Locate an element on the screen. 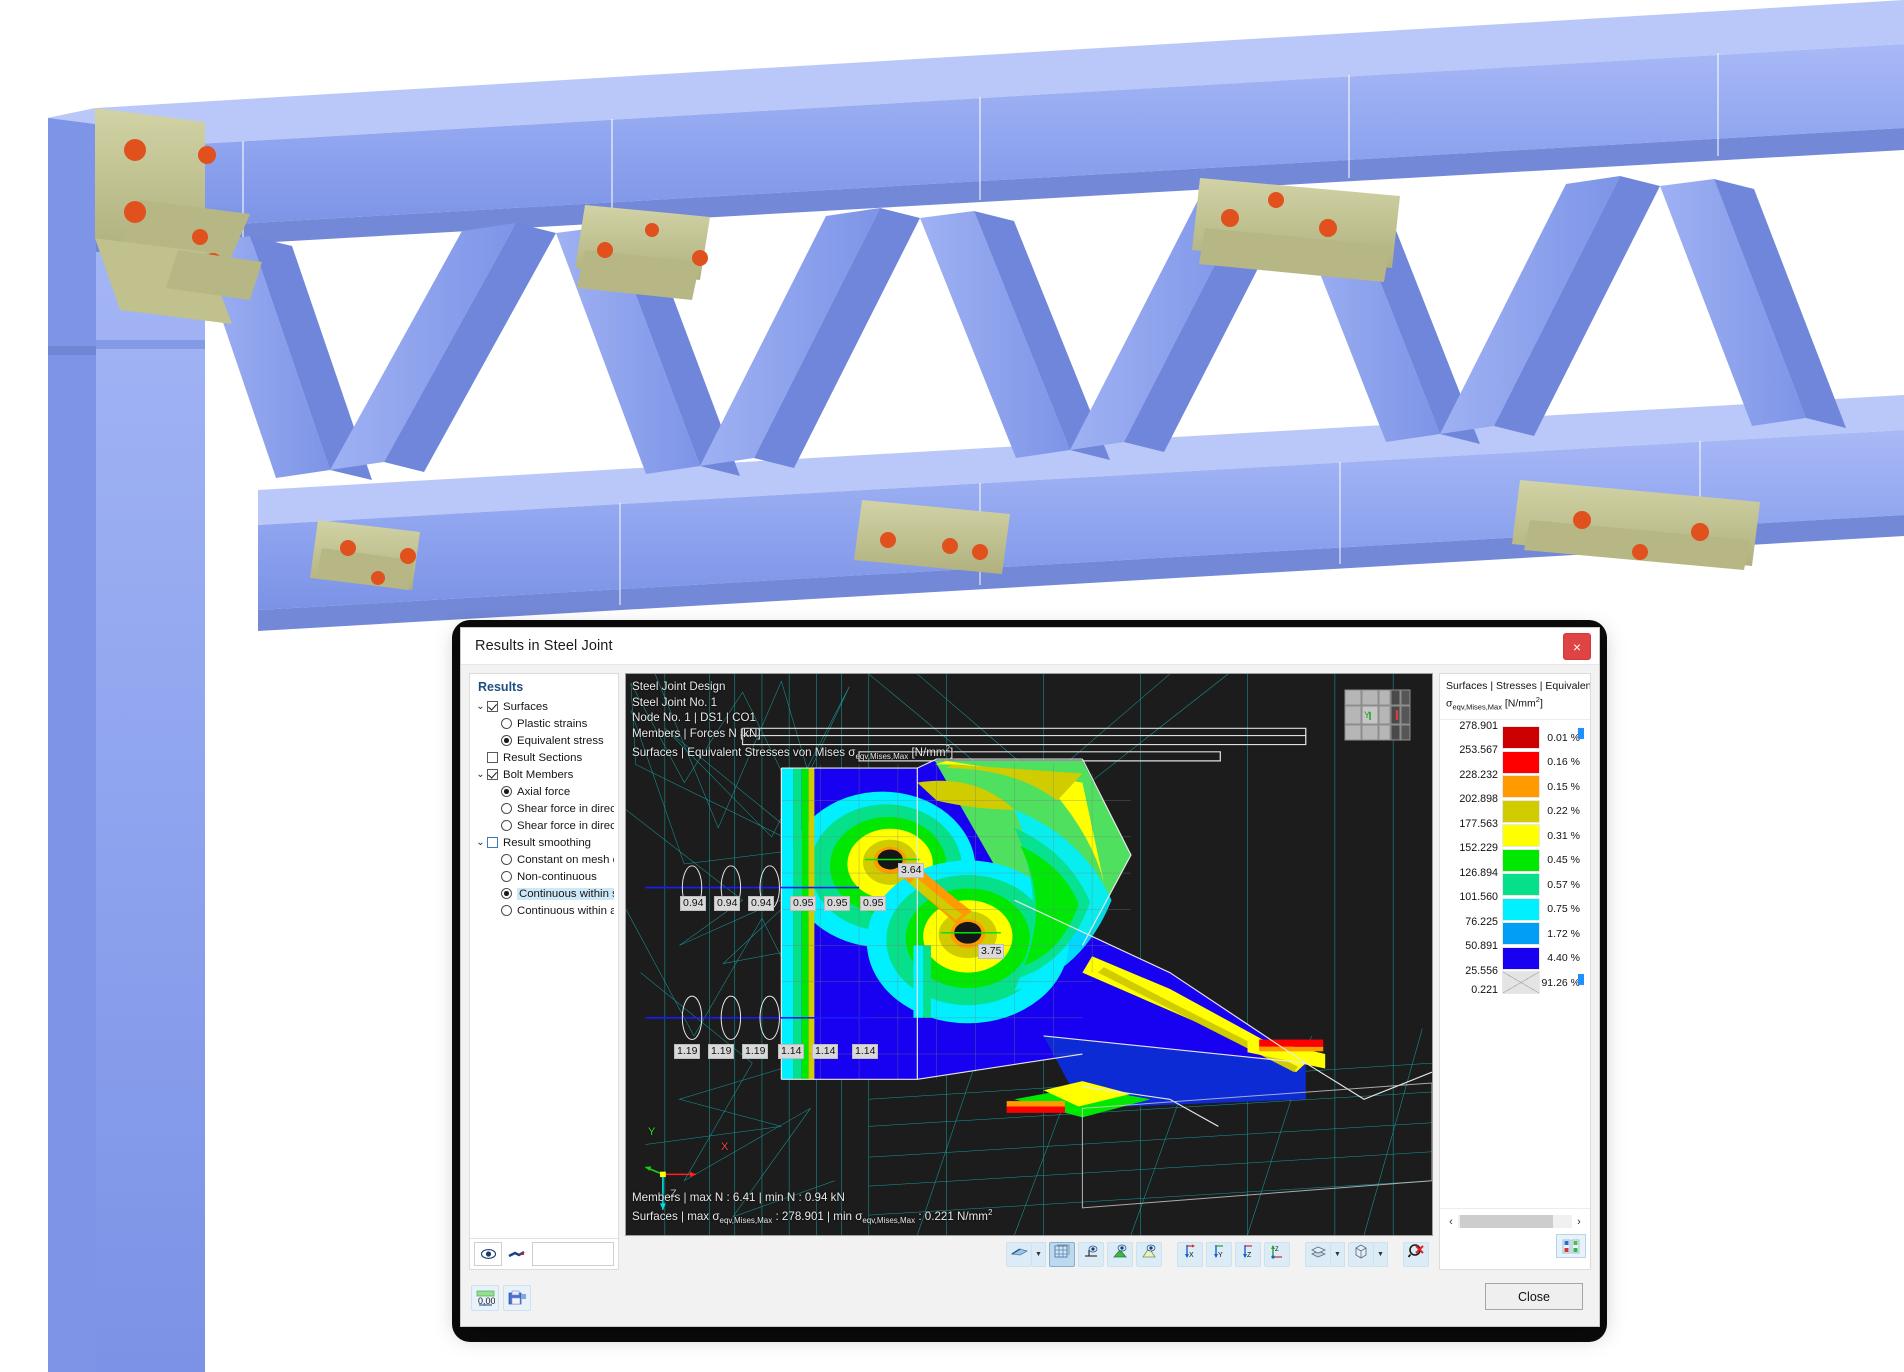 The image size is (1904, 1372). results-panel-footer is located at coordinates (544, 1253).